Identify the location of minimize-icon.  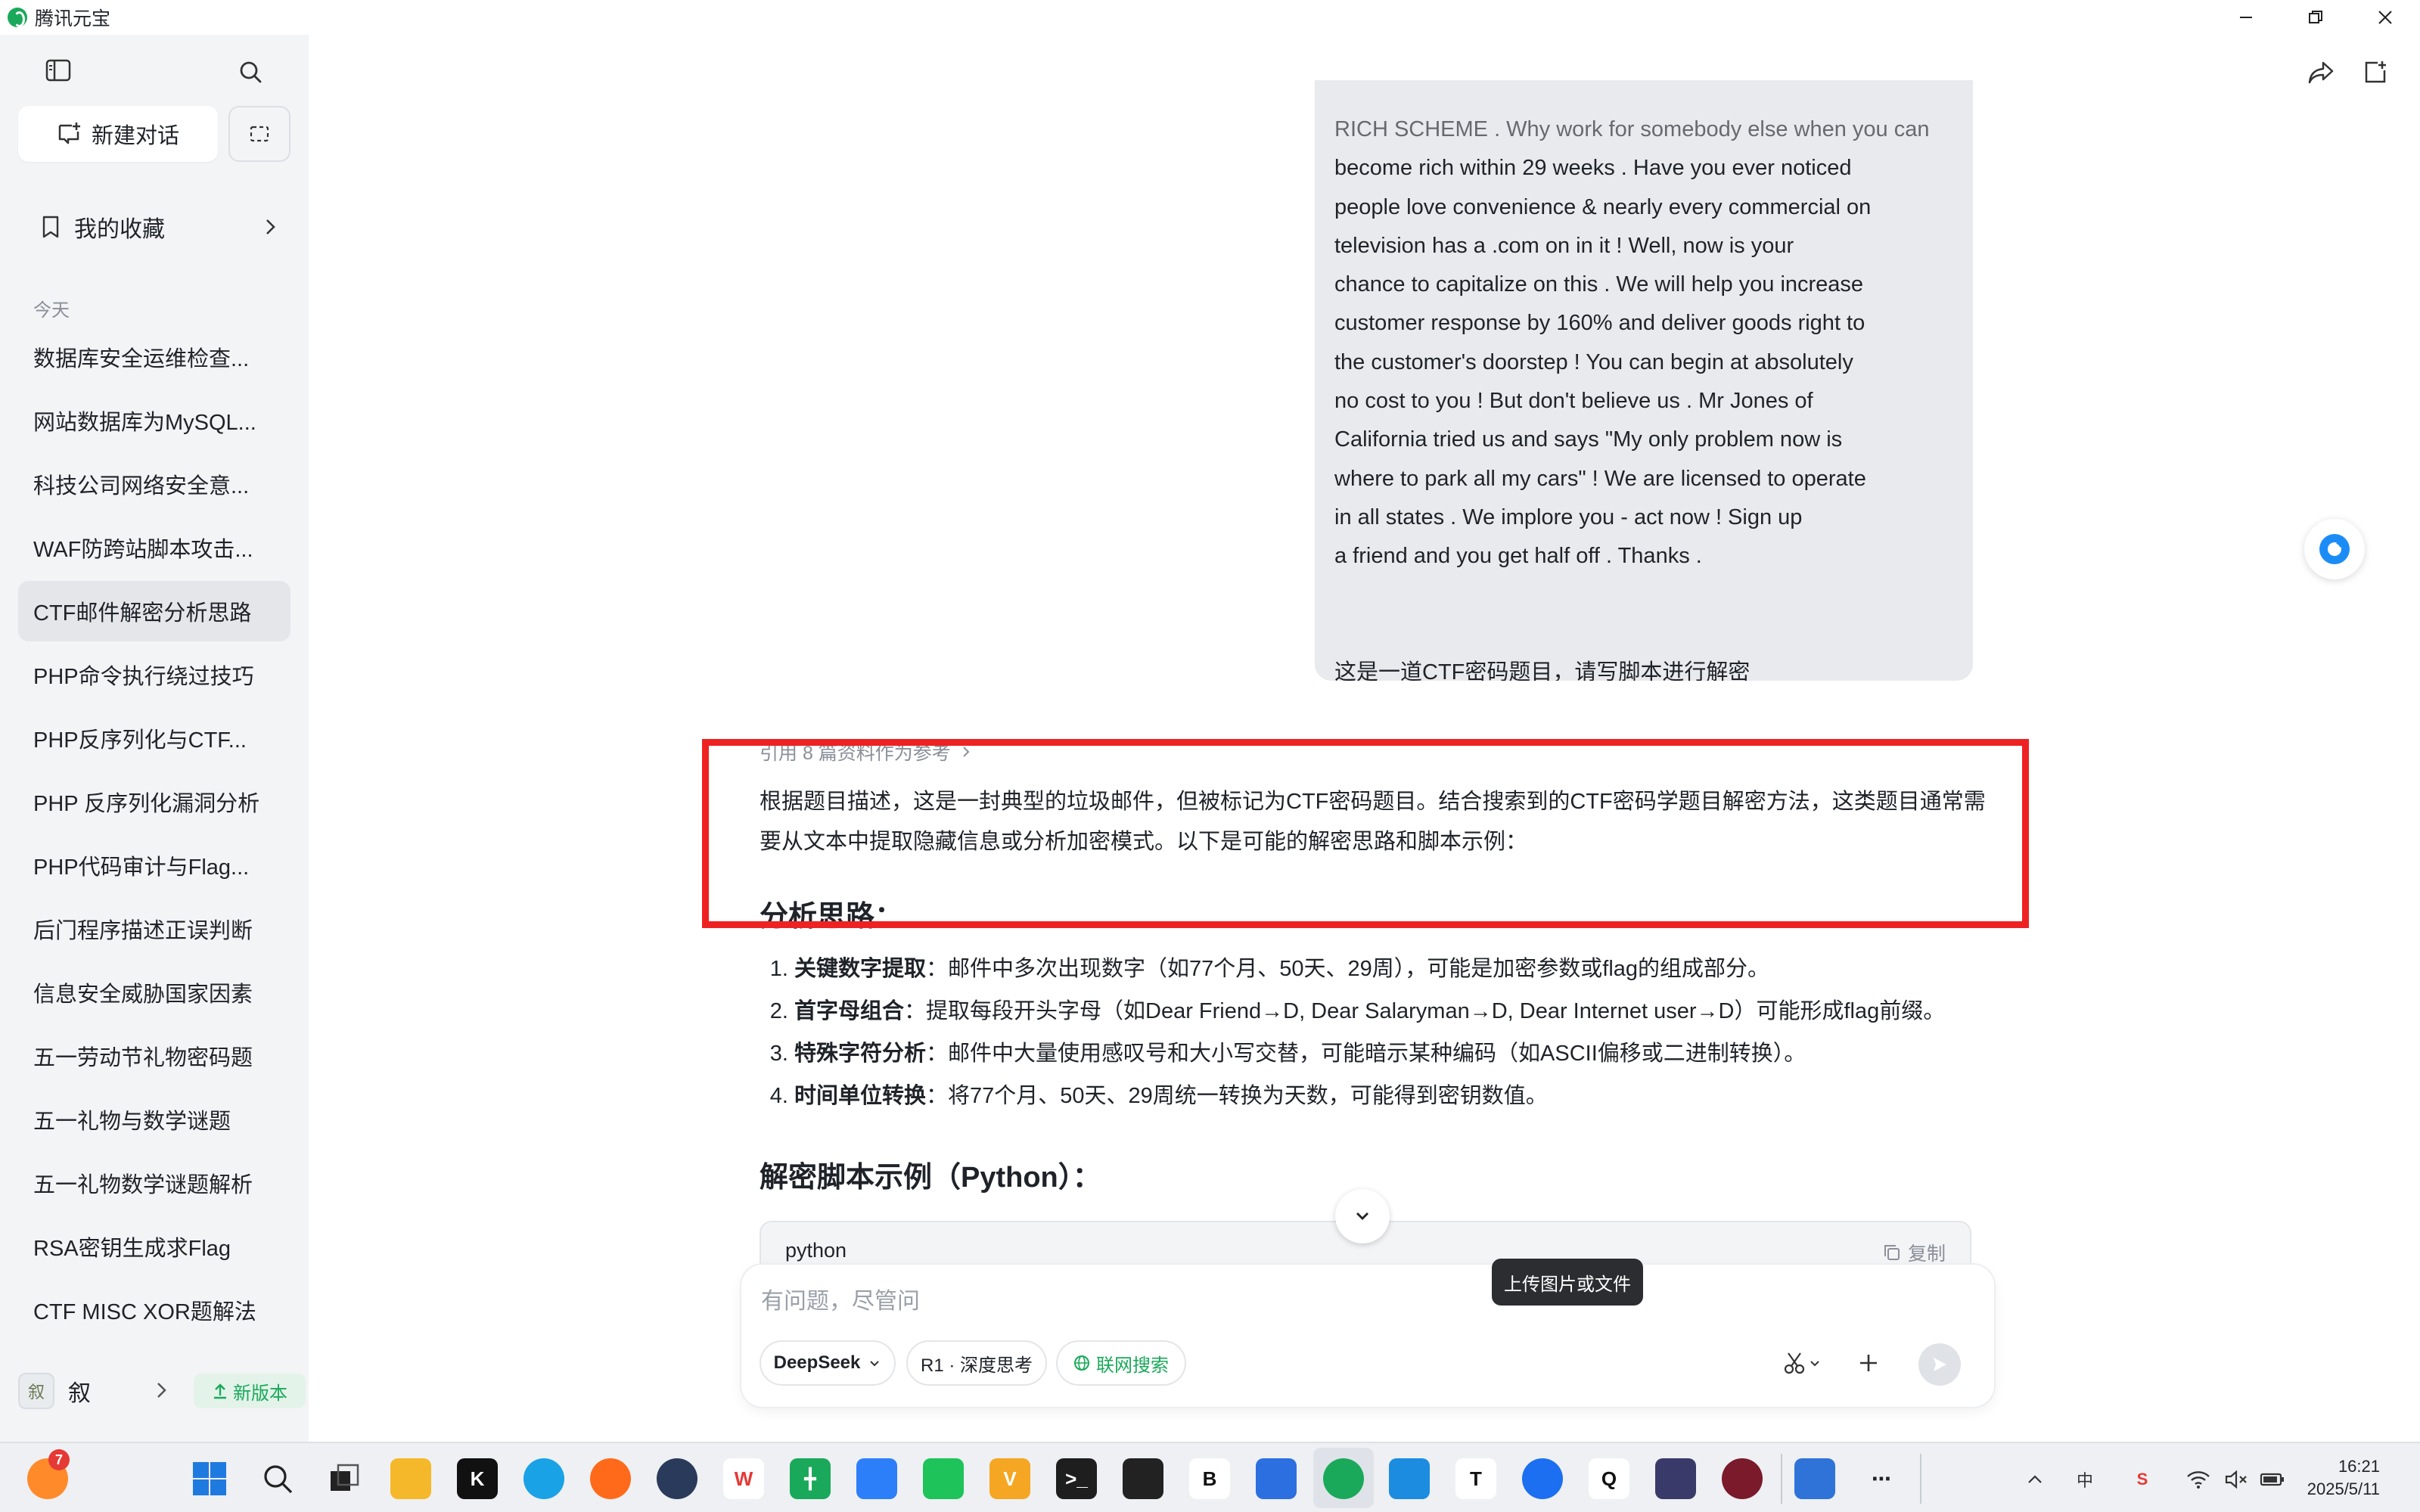
(2246, 17).